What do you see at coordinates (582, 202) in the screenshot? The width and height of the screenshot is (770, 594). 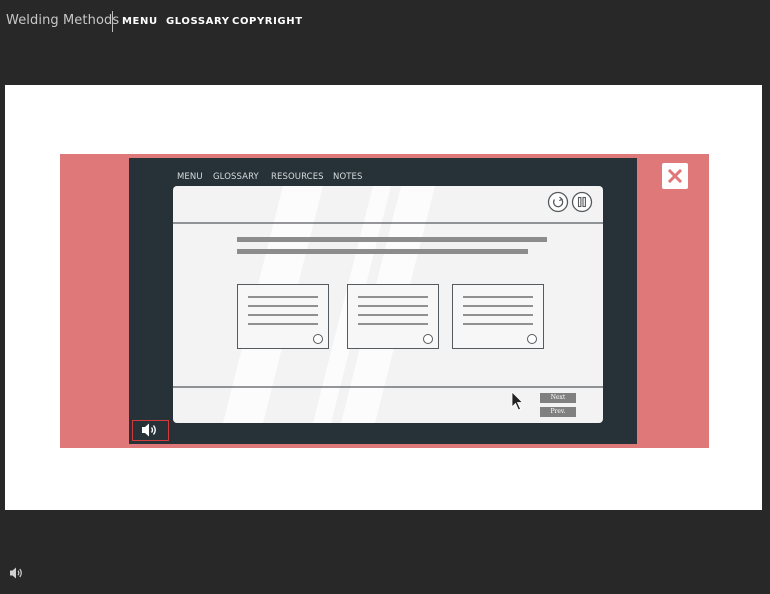 I see `pause-icon` at bounding box center [582, 202].